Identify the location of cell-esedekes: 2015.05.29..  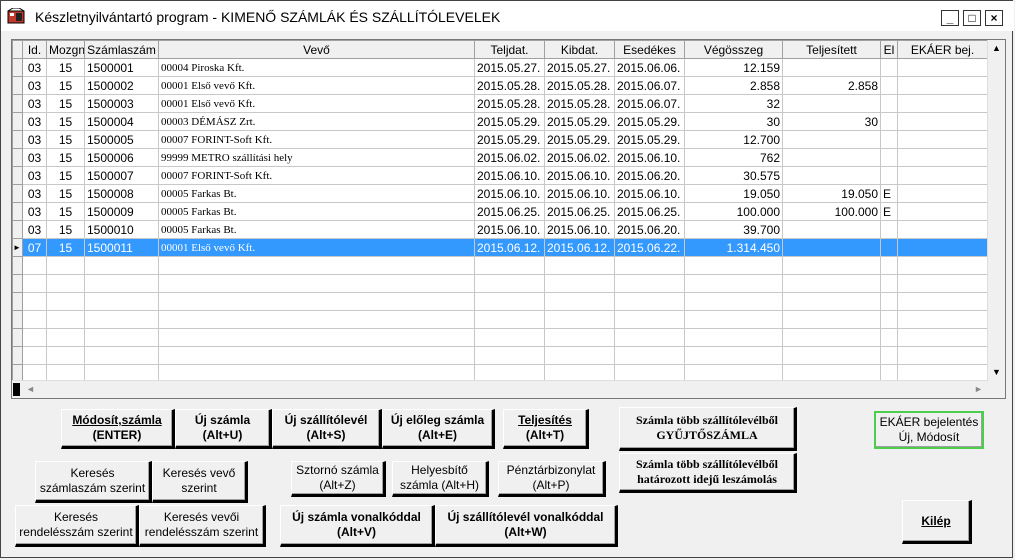
(649, 139).